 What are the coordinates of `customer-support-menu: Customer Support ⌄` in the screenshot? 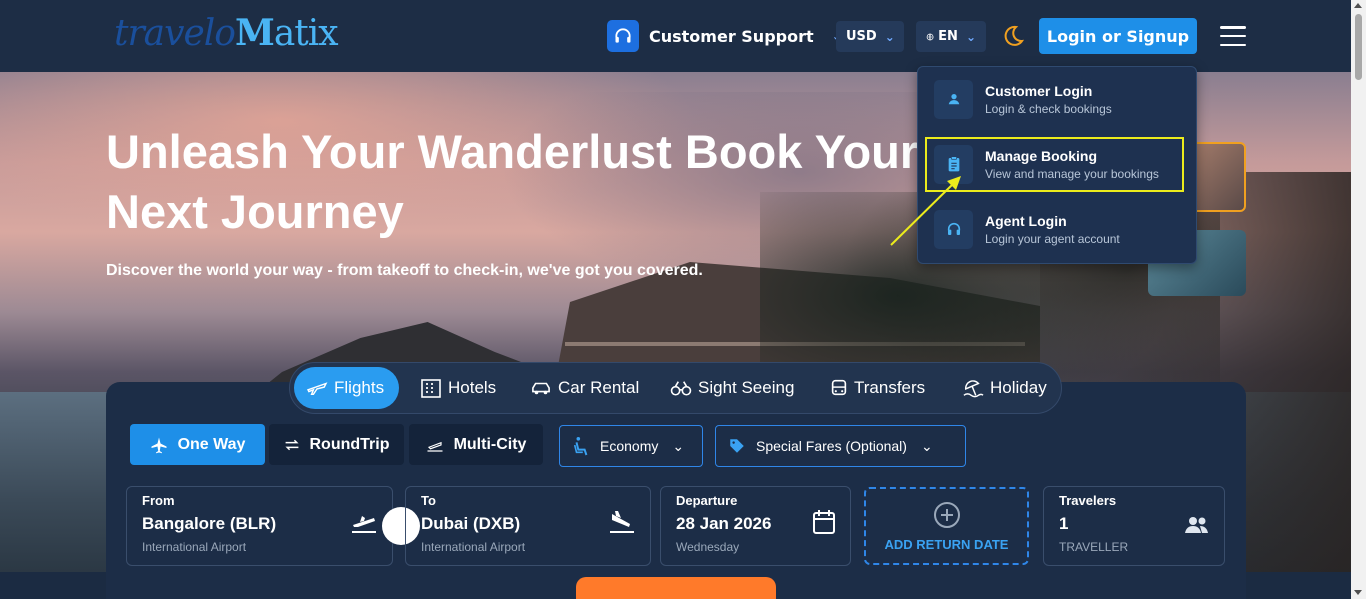 It's located at (724, 36).